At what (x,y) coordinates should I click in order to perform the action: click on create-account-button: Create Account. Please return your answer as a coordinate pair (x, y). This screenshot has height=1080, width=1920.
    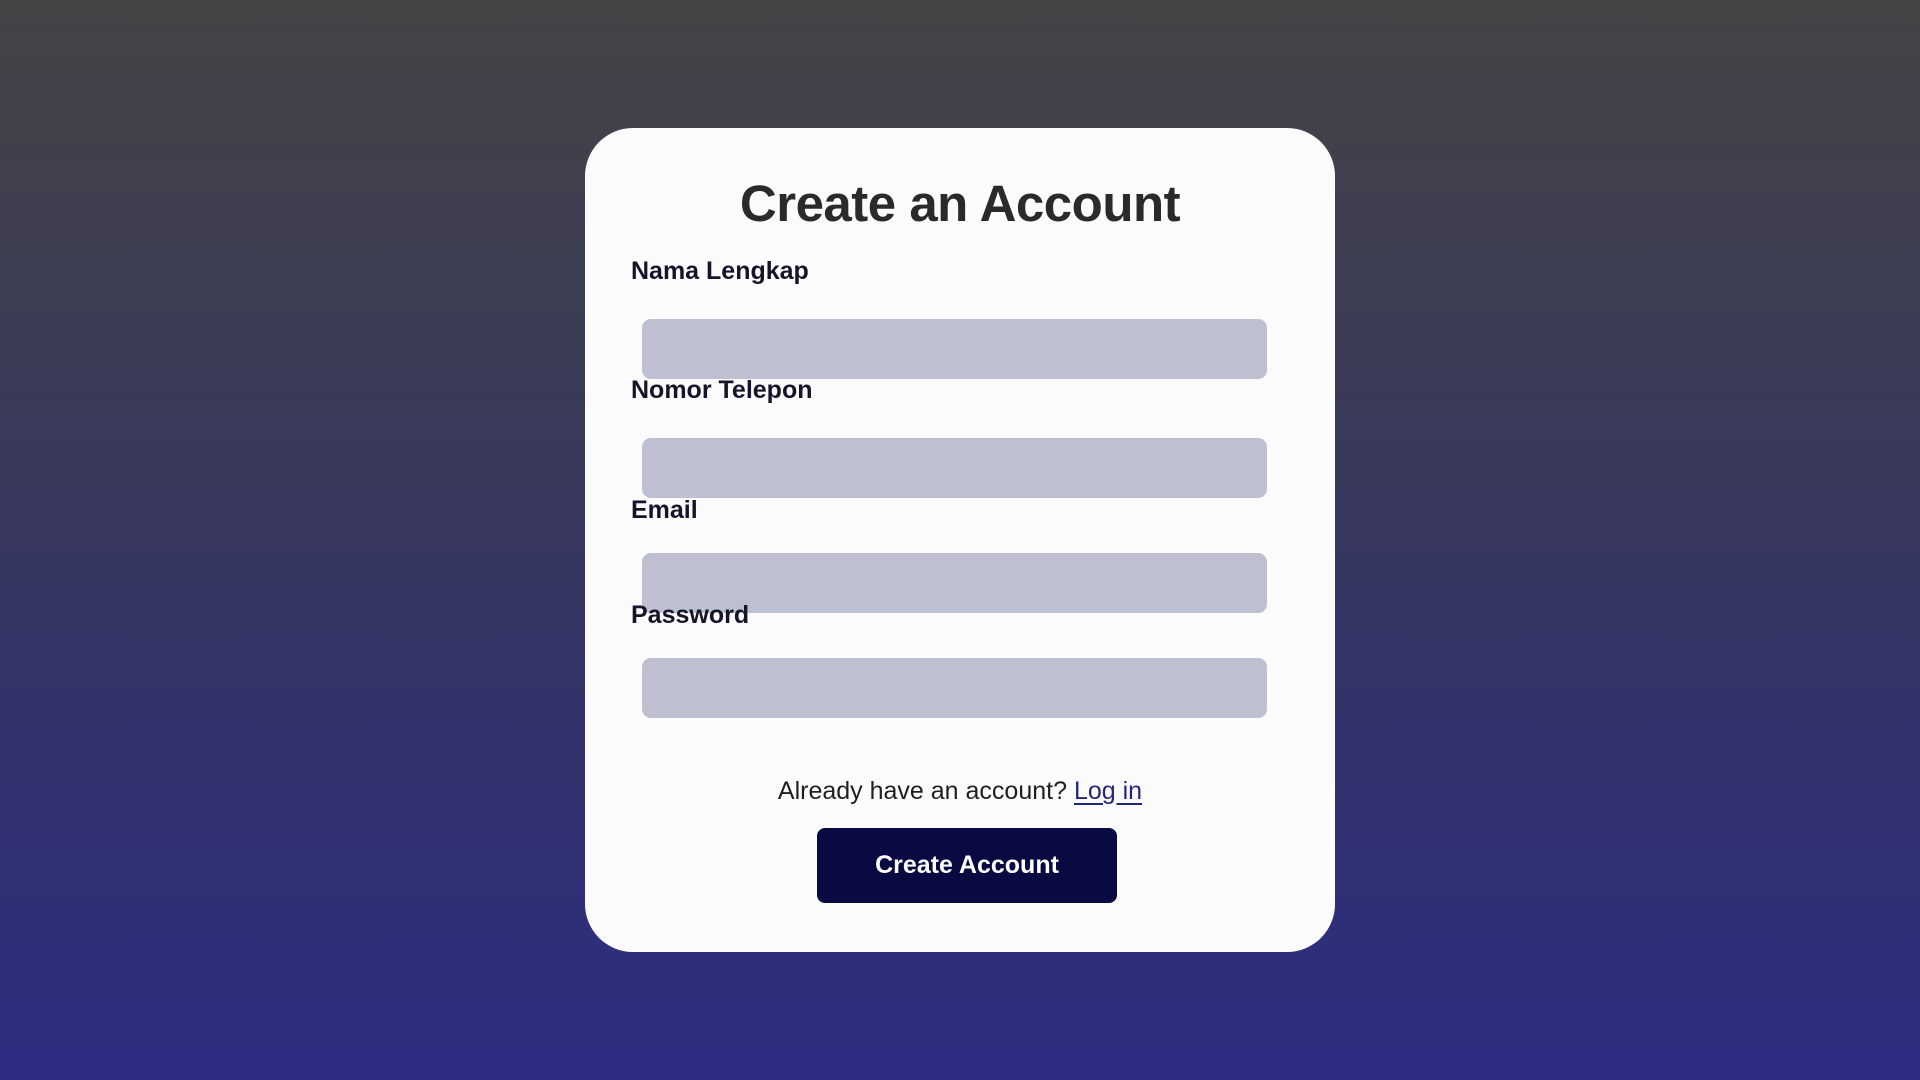
    Looking at the image, I should click on (967, 865).